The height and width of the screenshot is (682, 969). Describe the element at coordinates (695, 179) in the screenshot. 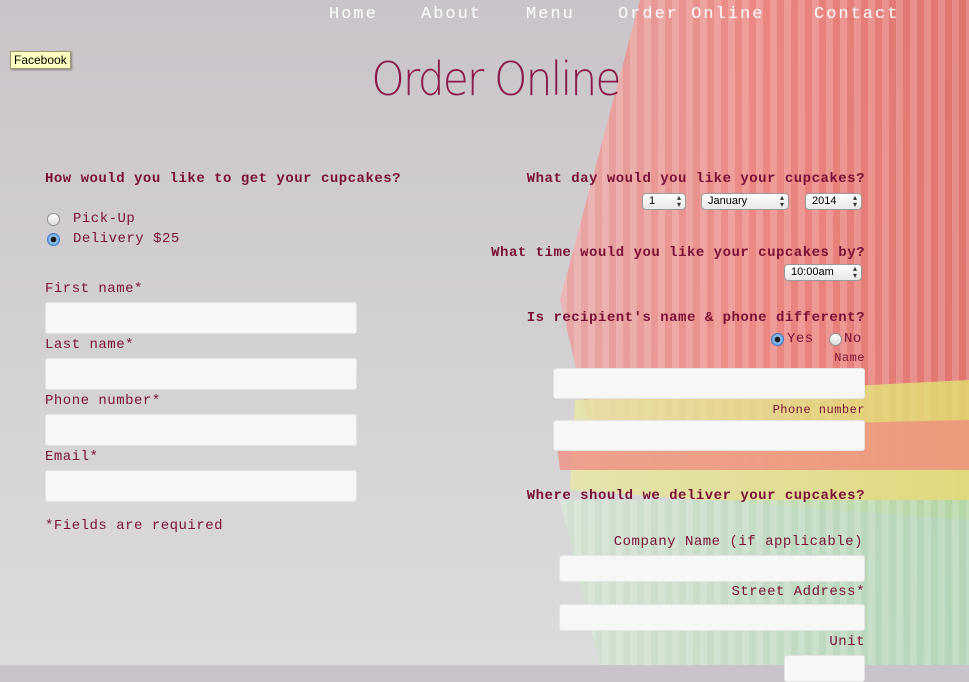

I see `date-question: What day would you like your cupcakes?` at that location.